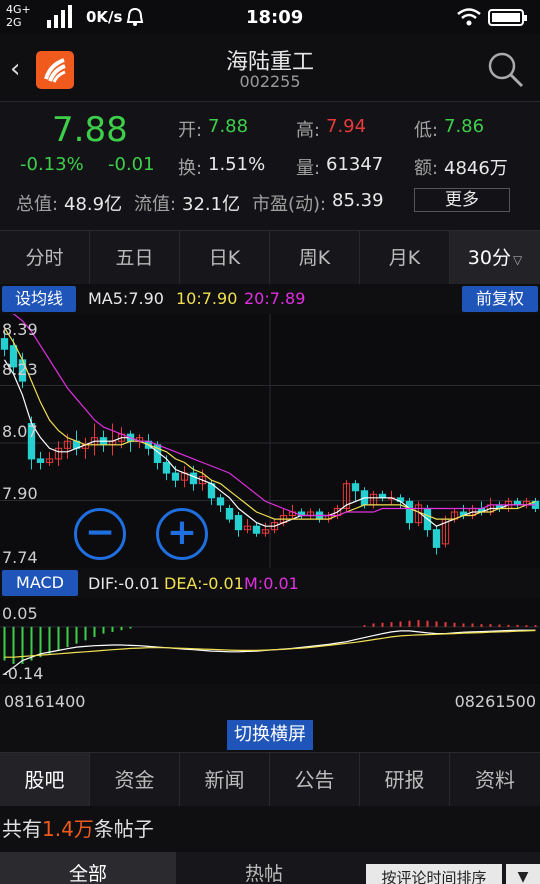  What do you see at coordinates (131, 164) in the screenshot?
I see `change-value: -0.01` at bounding box center [131, 164].